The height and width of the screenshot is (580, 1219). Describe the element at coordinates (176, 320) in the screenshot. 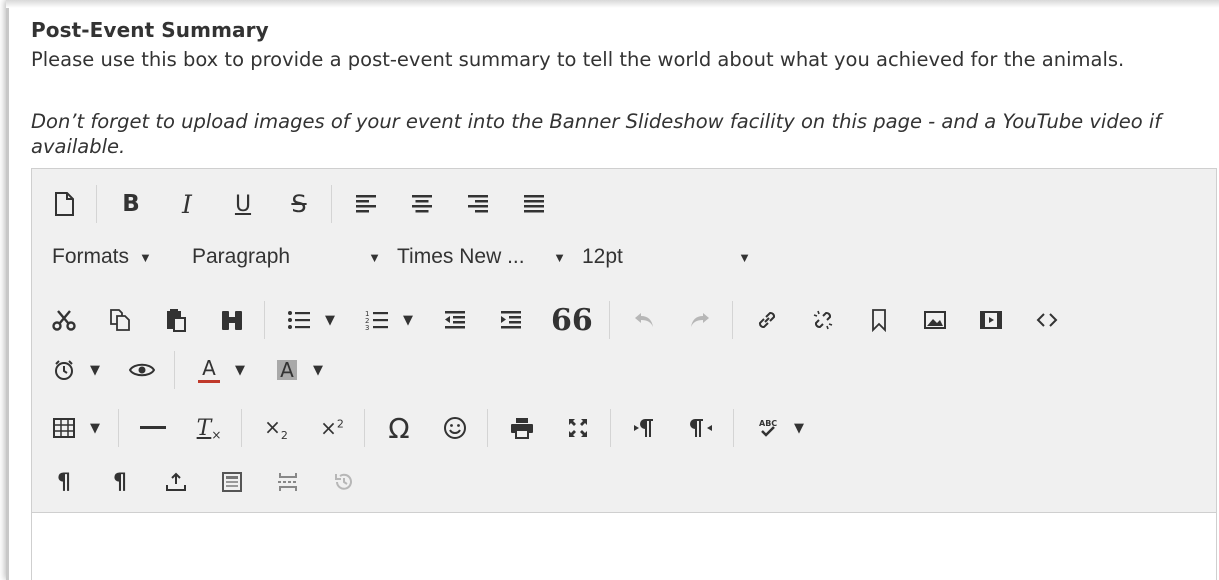

I see `paste-button` at that location.